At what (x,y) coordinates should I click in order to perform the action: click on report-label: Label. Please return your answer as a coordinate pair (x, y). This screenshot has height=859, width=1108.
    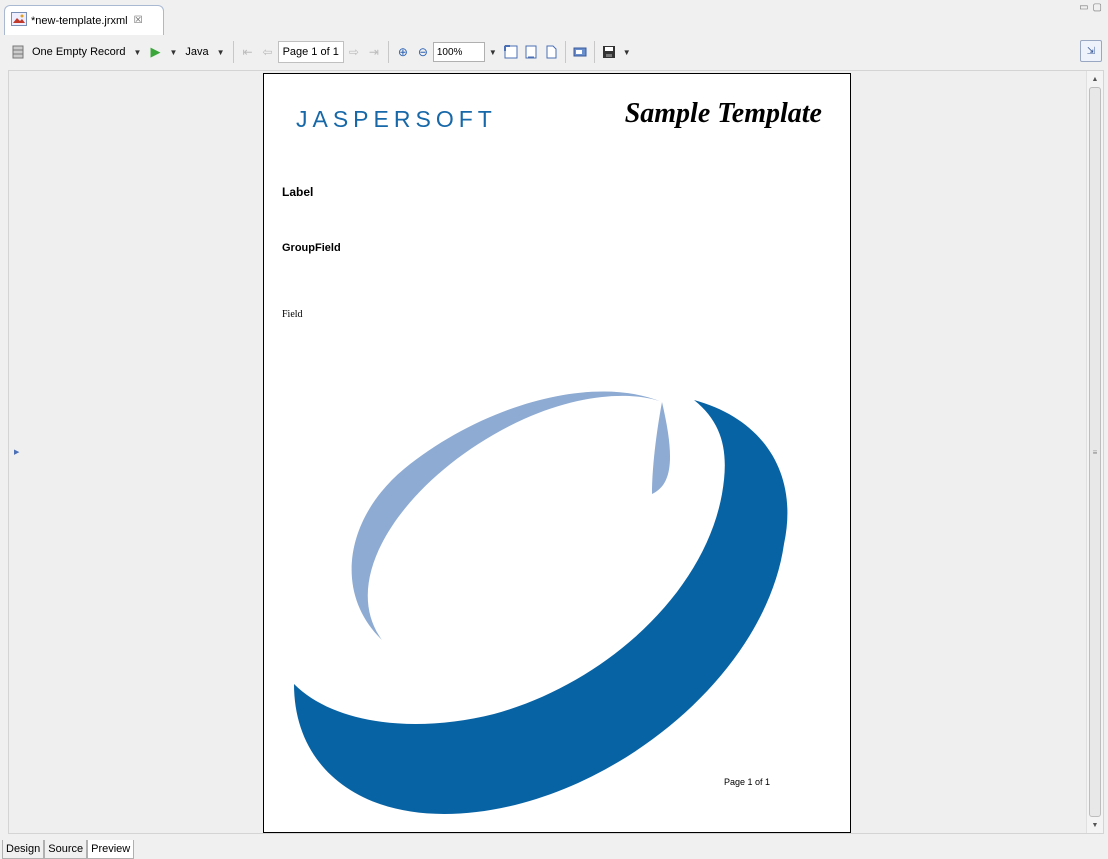
    Looking at the image, I should click on (298, 192).